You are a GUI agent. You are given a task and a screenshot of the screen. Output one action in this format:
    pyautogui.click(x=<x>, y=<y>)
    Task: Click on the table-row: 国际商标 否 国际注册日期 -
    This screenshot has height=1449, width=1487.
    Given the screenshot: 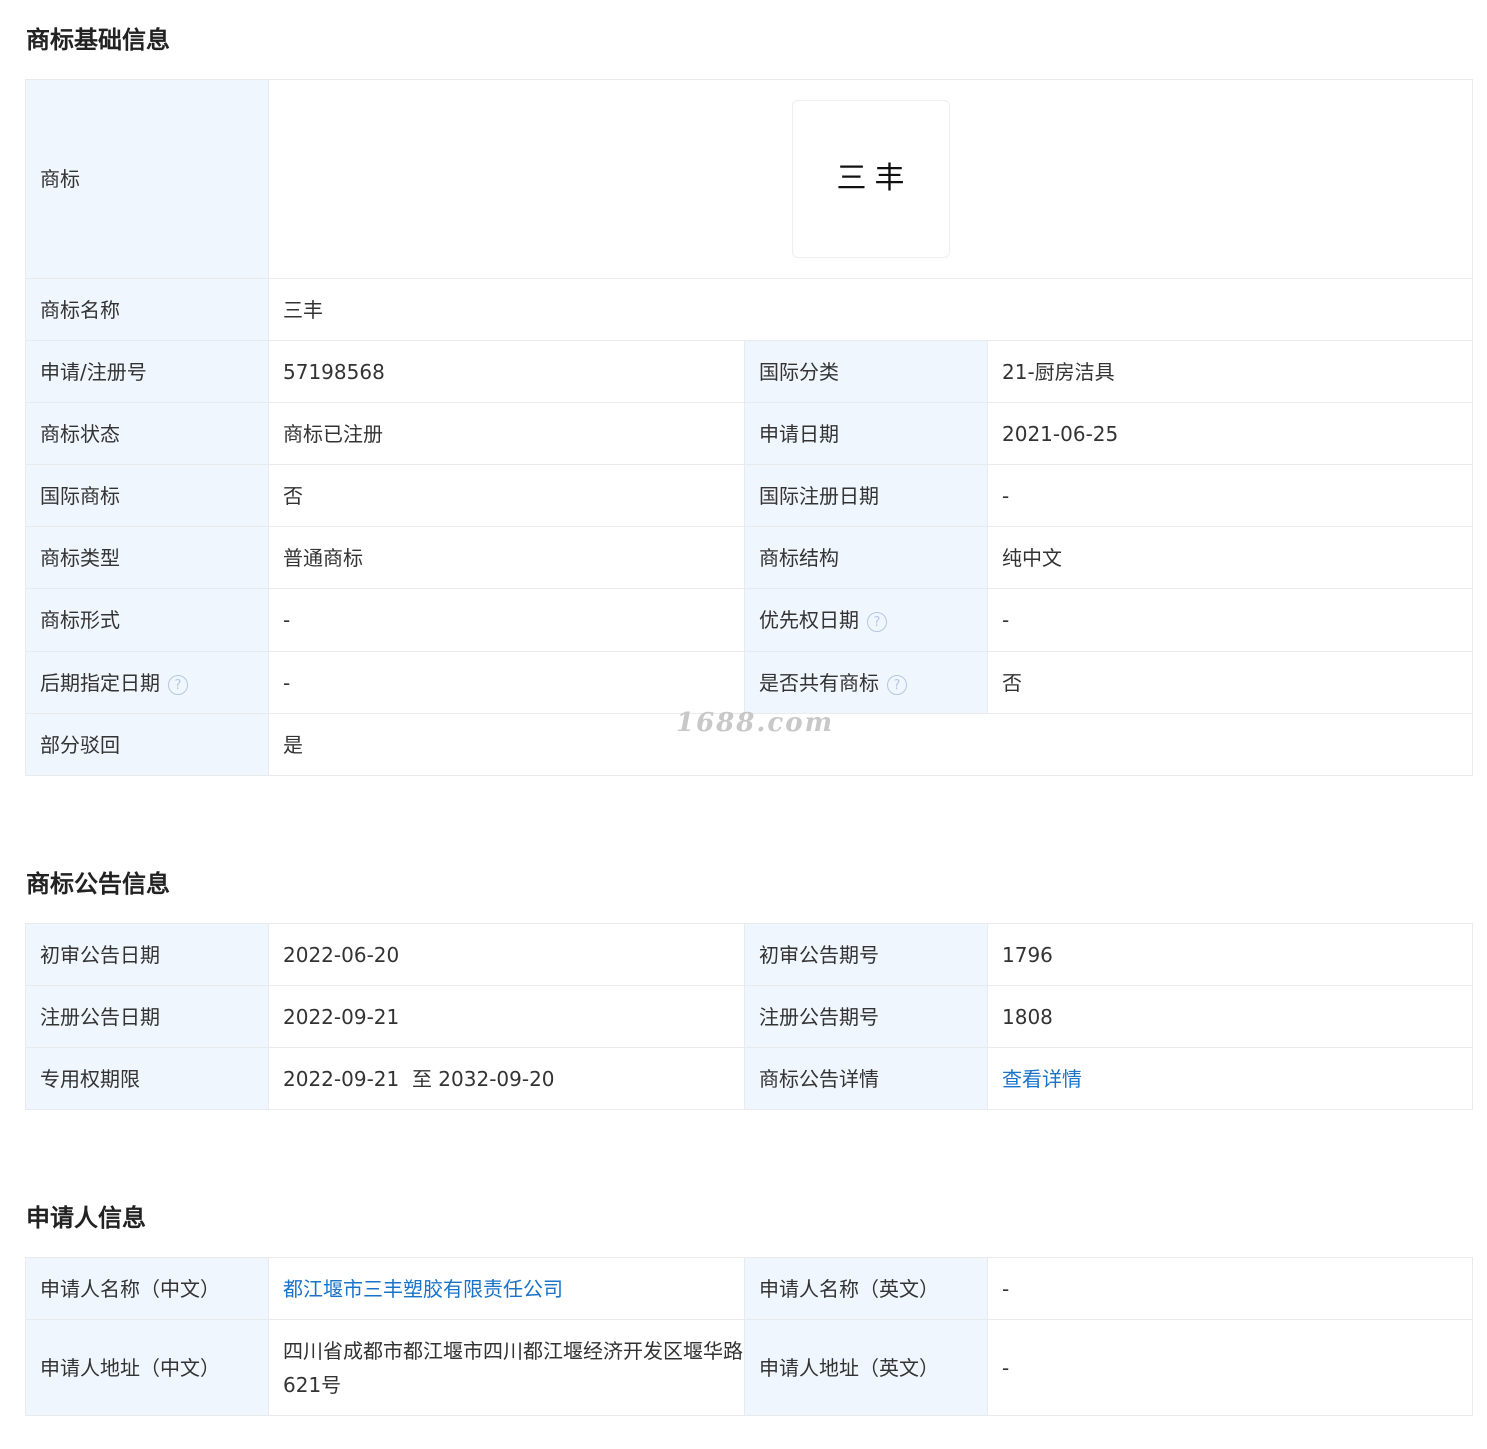 What is the action you would take?
    pyautogui.click(x=749, y=495)
    